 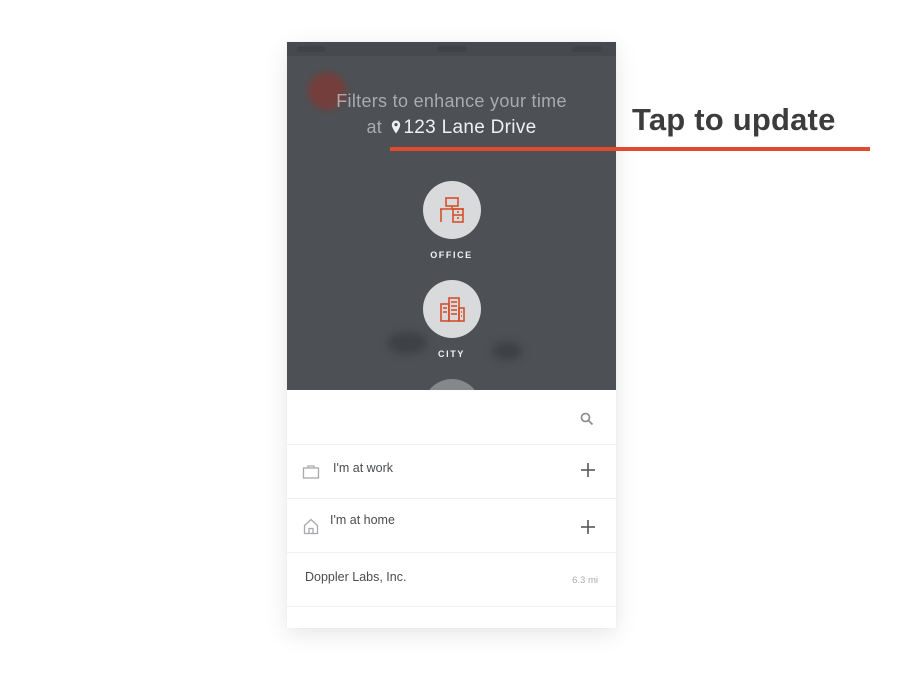 What do you see at coordinates (363, 468) in the screenshot?
I see `list-item-label: I'm at work` at bounding box center [363, 468].